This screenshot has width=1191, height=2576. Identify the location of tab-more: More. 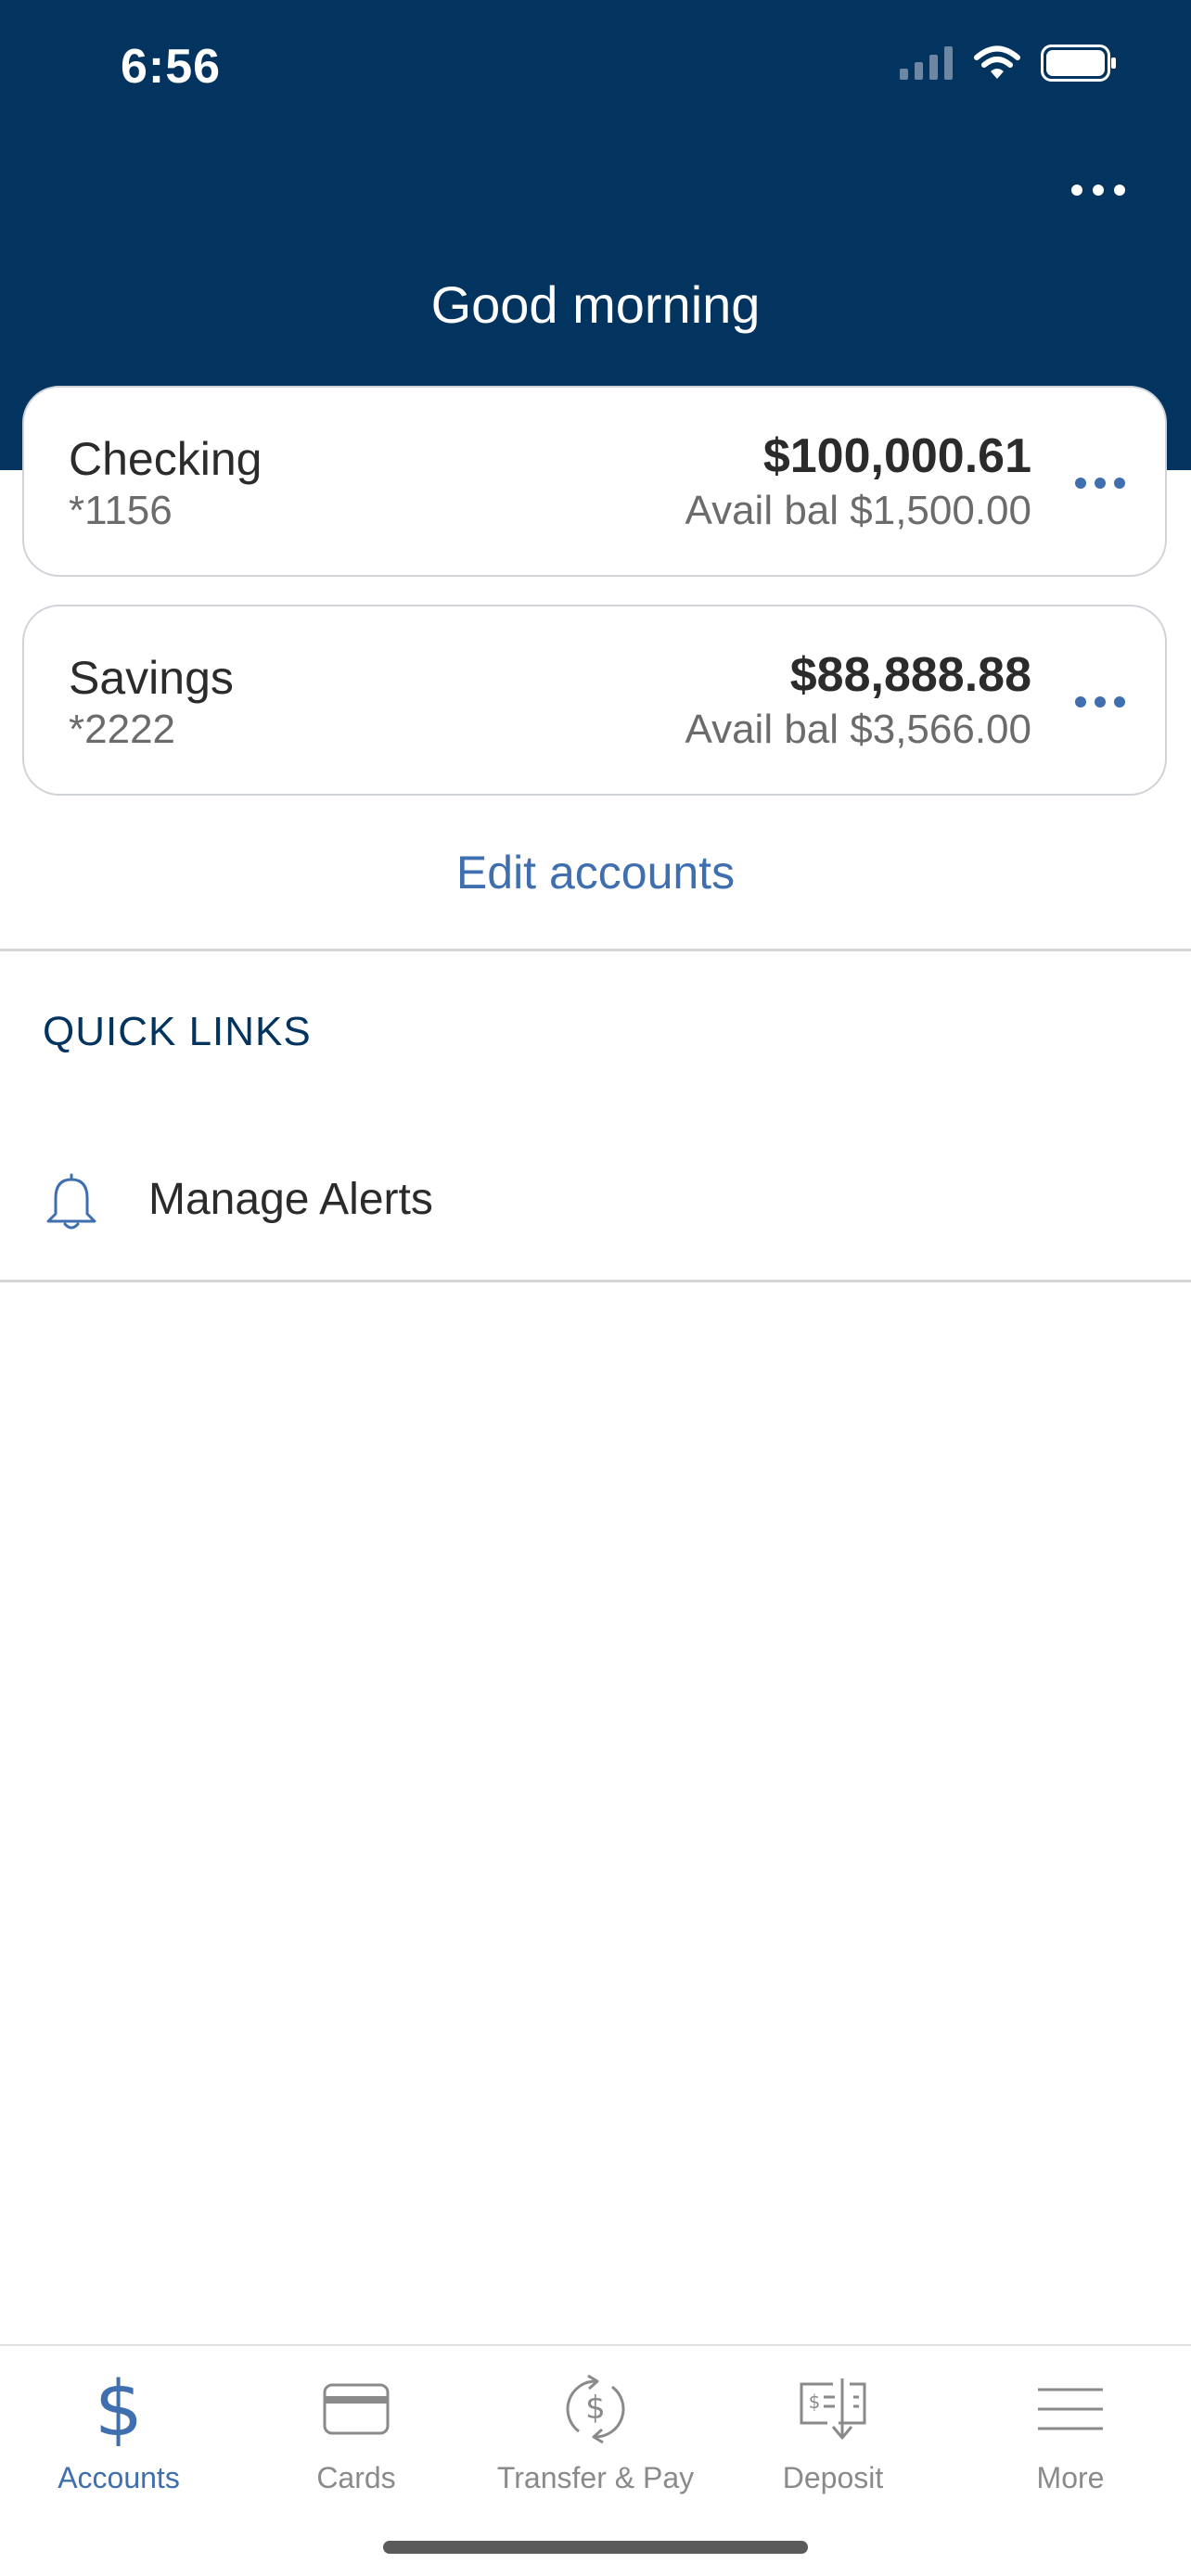
(1070, 2430).